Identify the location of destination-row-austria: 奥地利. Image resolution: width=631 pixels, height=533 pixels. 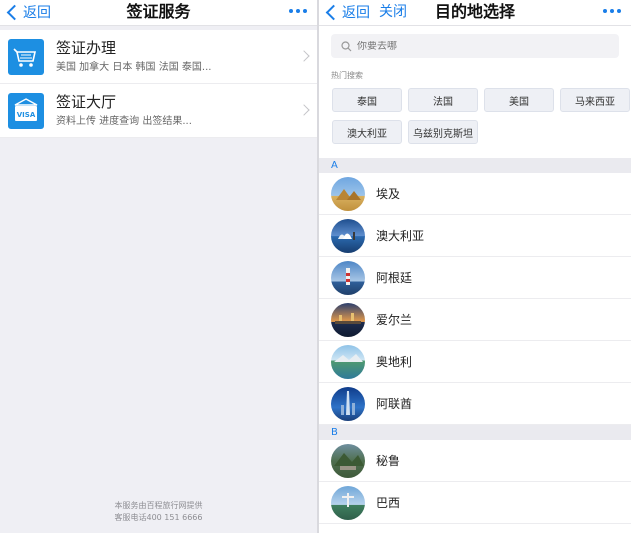
(475, 362).